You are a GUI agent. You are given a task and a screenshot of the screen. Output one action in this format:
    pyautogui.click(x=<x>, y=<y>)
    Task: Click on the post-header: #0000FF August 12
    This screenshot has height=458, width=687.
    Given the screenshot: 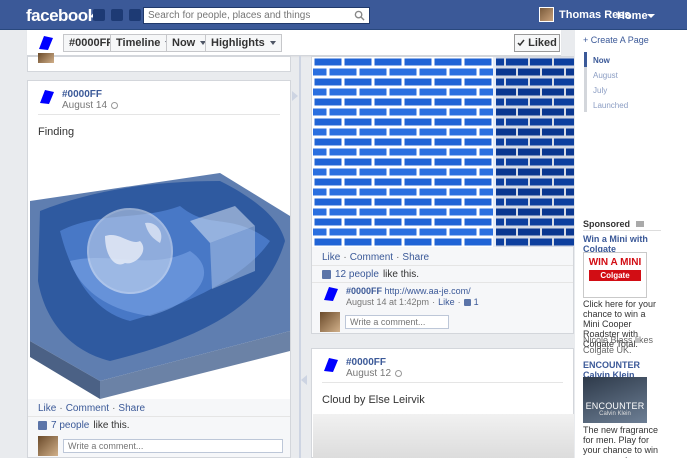 What is the action you would take?
    pyautogui.click(x=362, y=368)
    